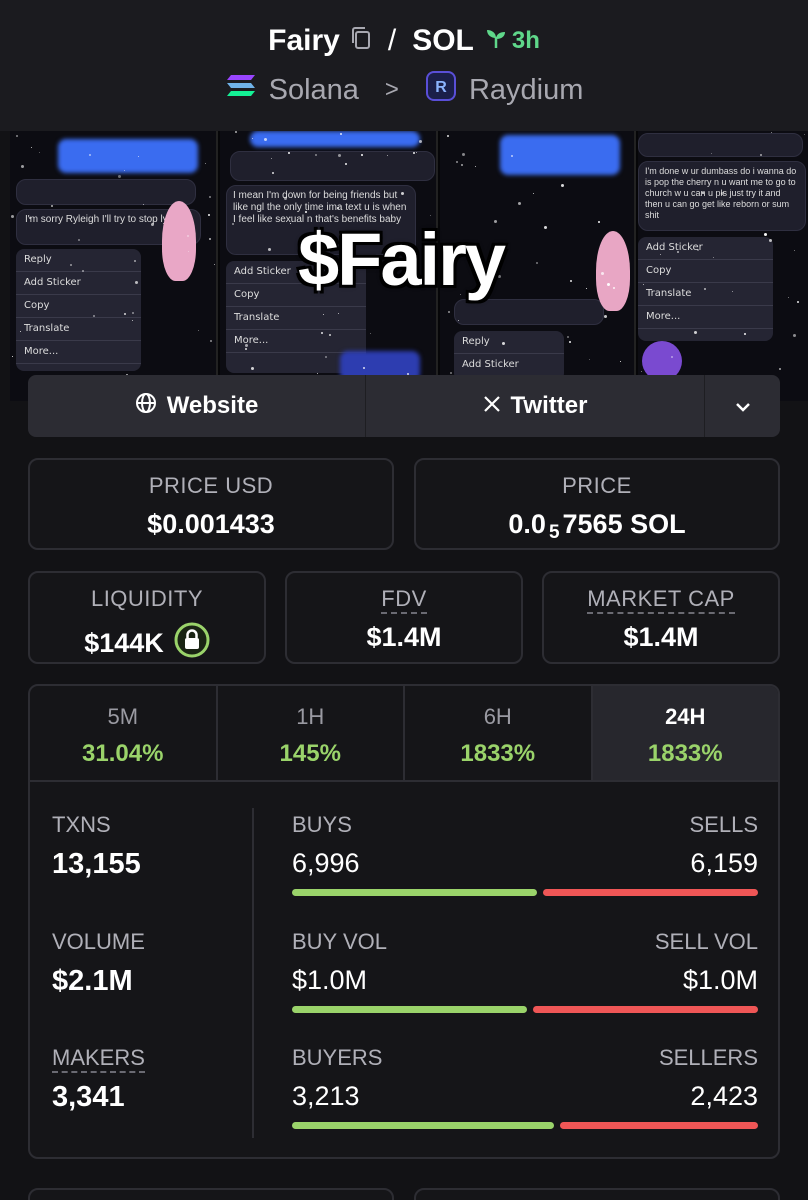 This screenshot has height=1200, width=808. What do you see at coordinates (339, 941) in the screenshot?
I see `buy-volume-label: BUY VOL` at bounding box center [339, 941].